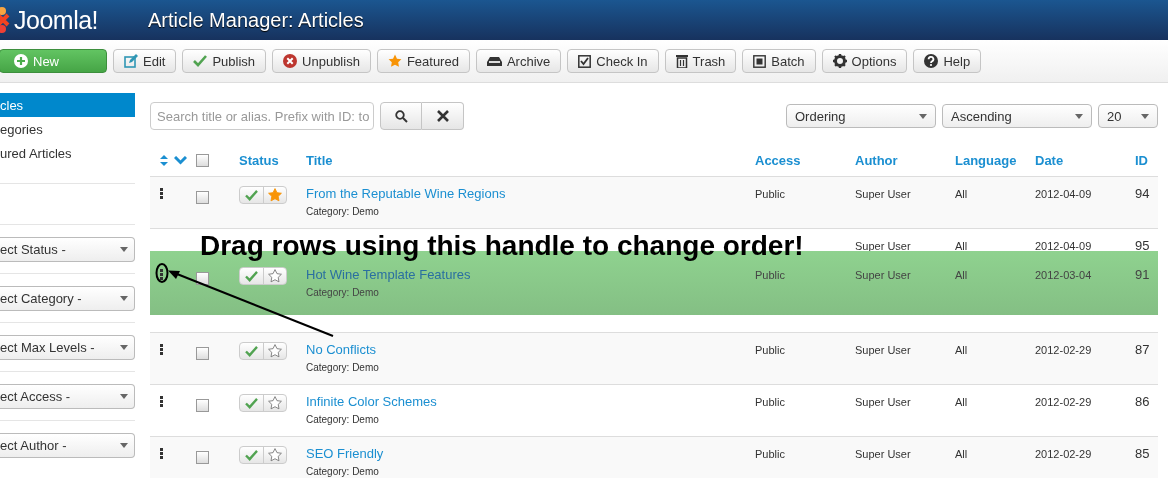 The height and width of the screenshot is (478, 1168). I want to click on id-cell: 85, so click(1142, 453).